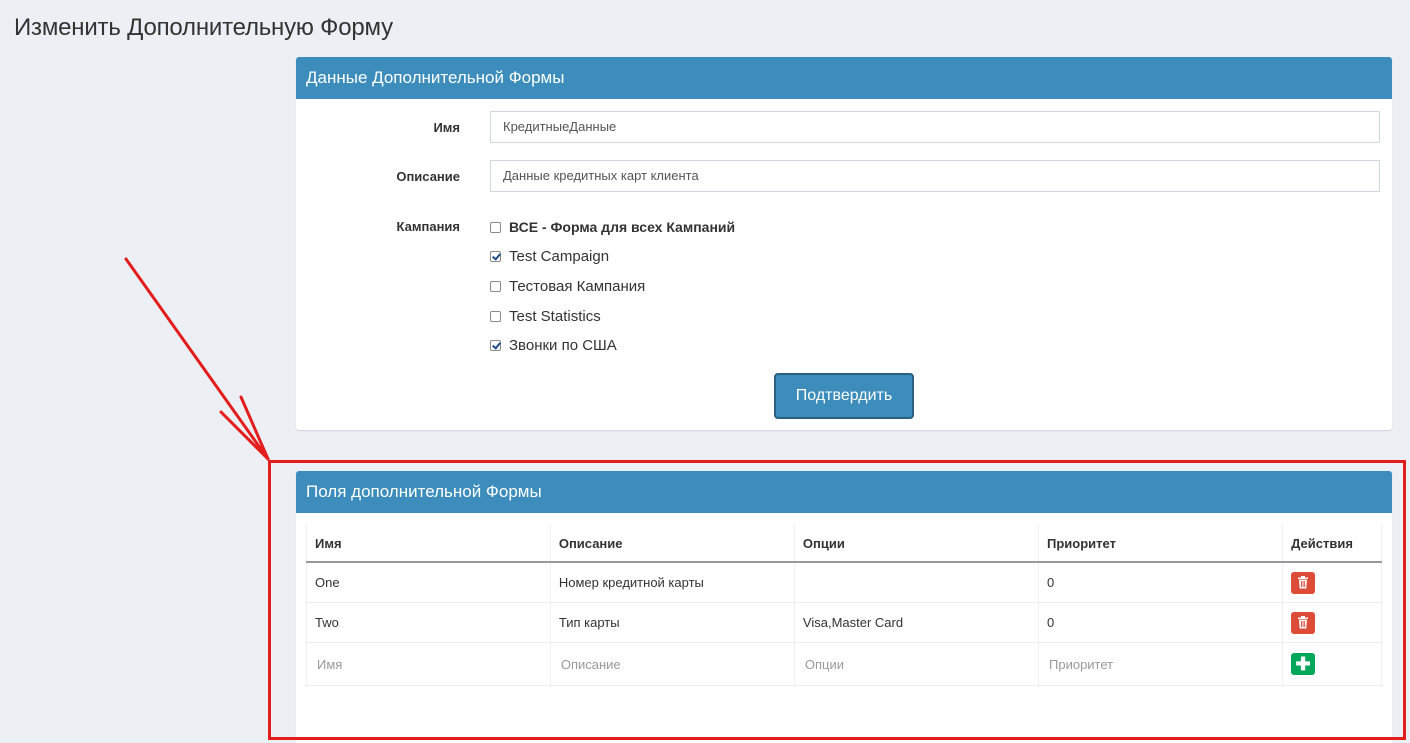  I want to click on submit-button: Подтвердить, so click(844, 396).